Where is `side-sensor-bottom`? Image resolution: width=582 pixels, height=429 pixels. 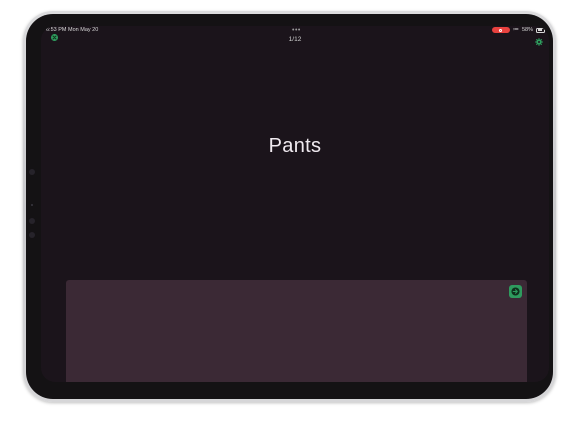
side-sensor-bottom is located at coordinates (32, 235).